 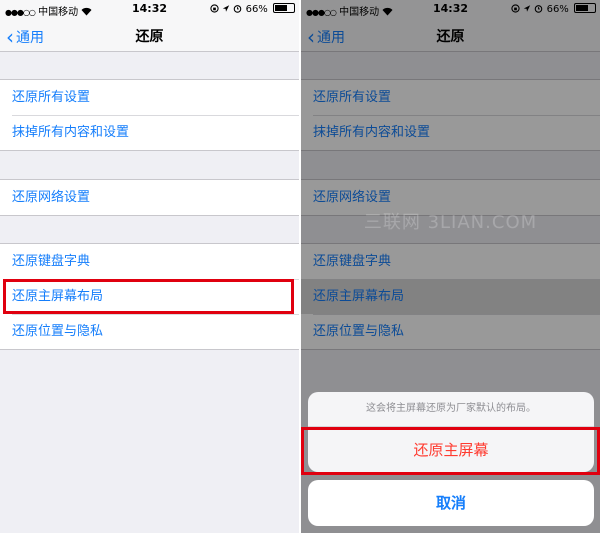 What do you see at coordinates (239, 9) in the screenshot?
I see `alarm-icon` at bounding box center [239, 9].